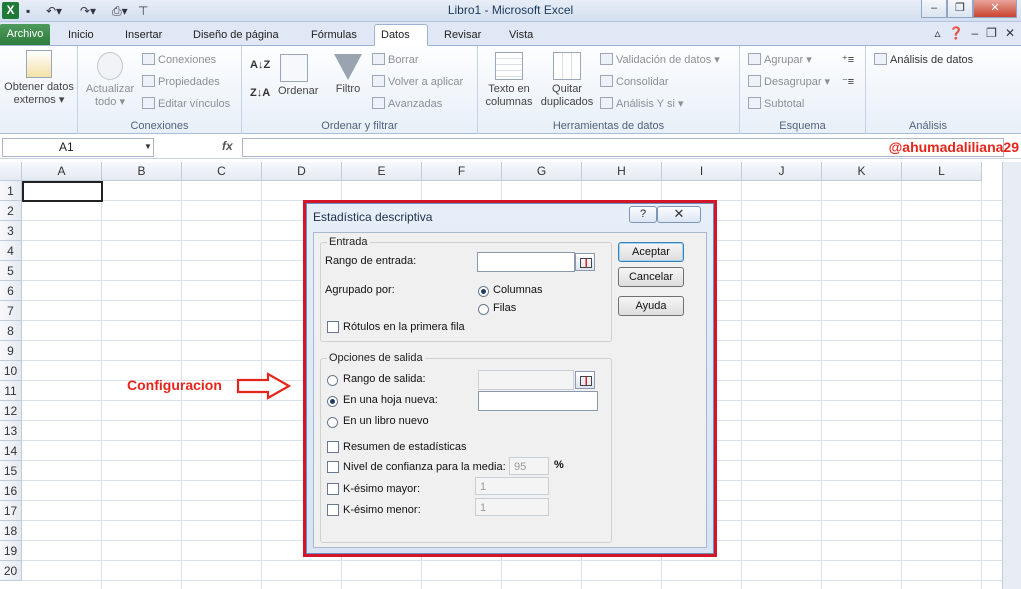 The width and height of the screenshot is (1021, 589). Describe the element at coordinates (679, 214) in the screenshot. I see `dialog-close-icon: ✕` at that location.